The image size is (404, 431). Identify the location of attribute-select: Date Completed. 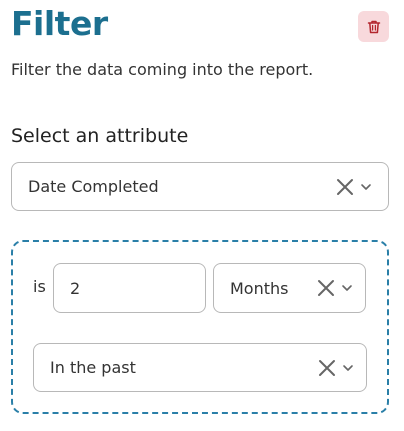
(200, 186).